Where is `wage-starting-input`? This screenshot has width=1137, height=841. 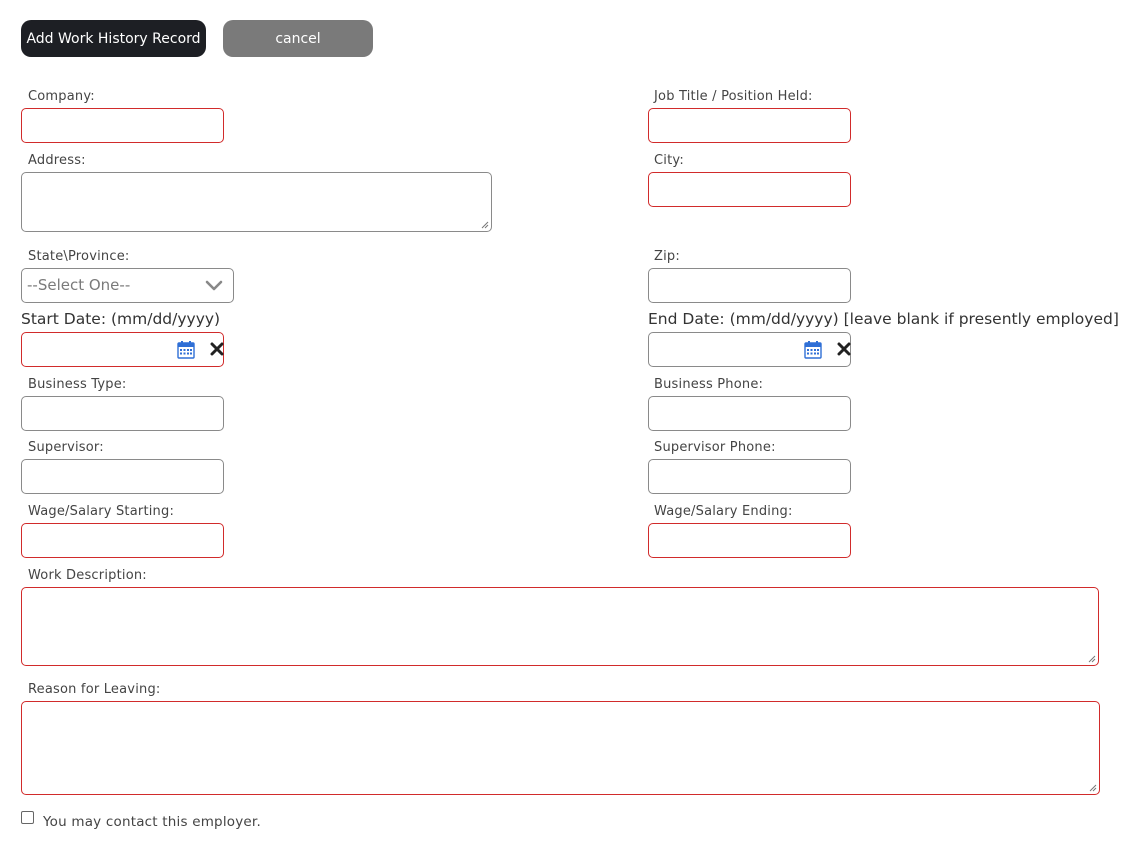 wage-starting-input is located at coordinates (122, 540).